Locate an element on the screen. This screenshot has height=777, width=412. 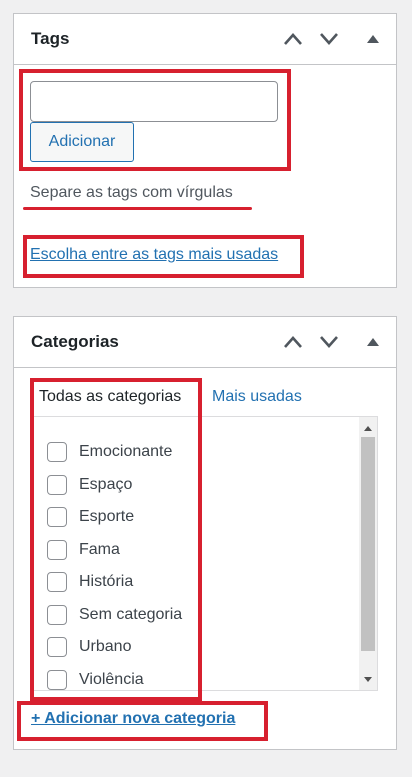
scroll-thumb is located at coordinates (368, 544).